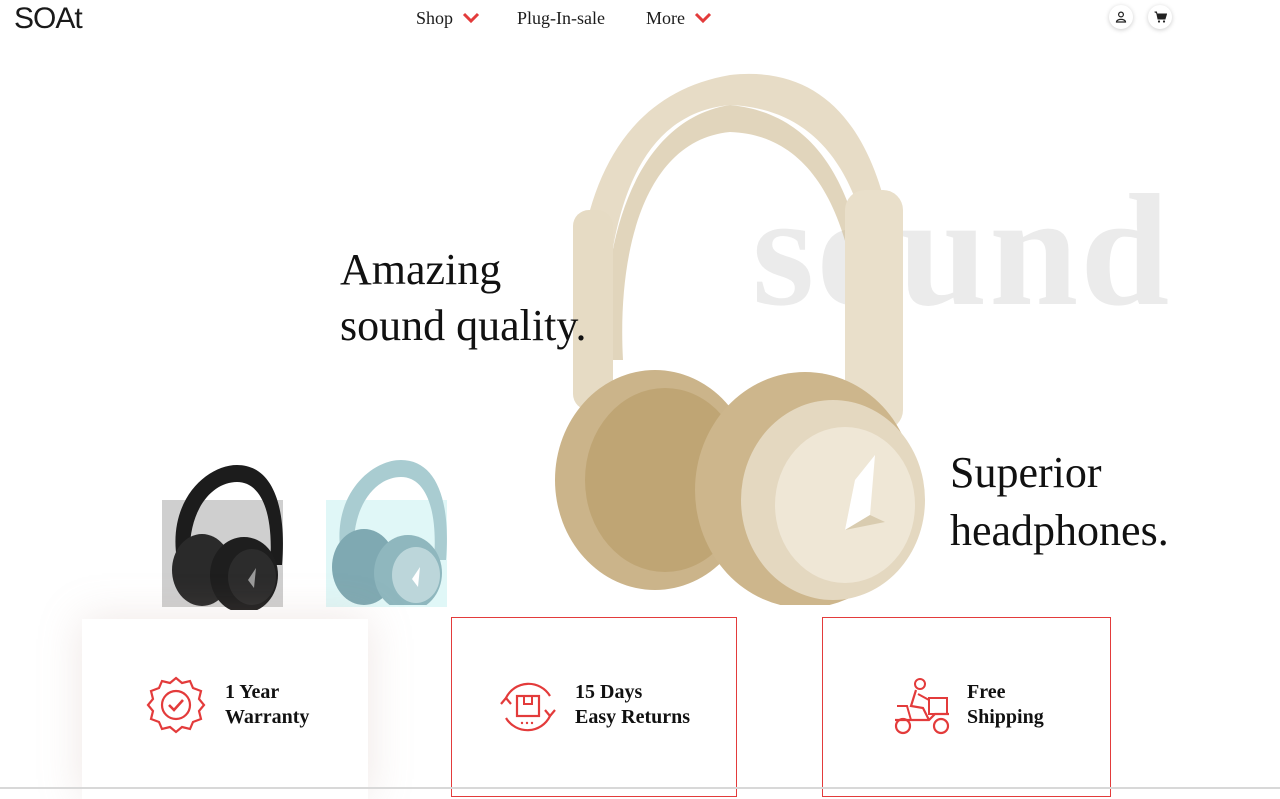 This screenshot has height=799, width=1280. I want to click on delivery-scooter-icon, so click(922, 706).